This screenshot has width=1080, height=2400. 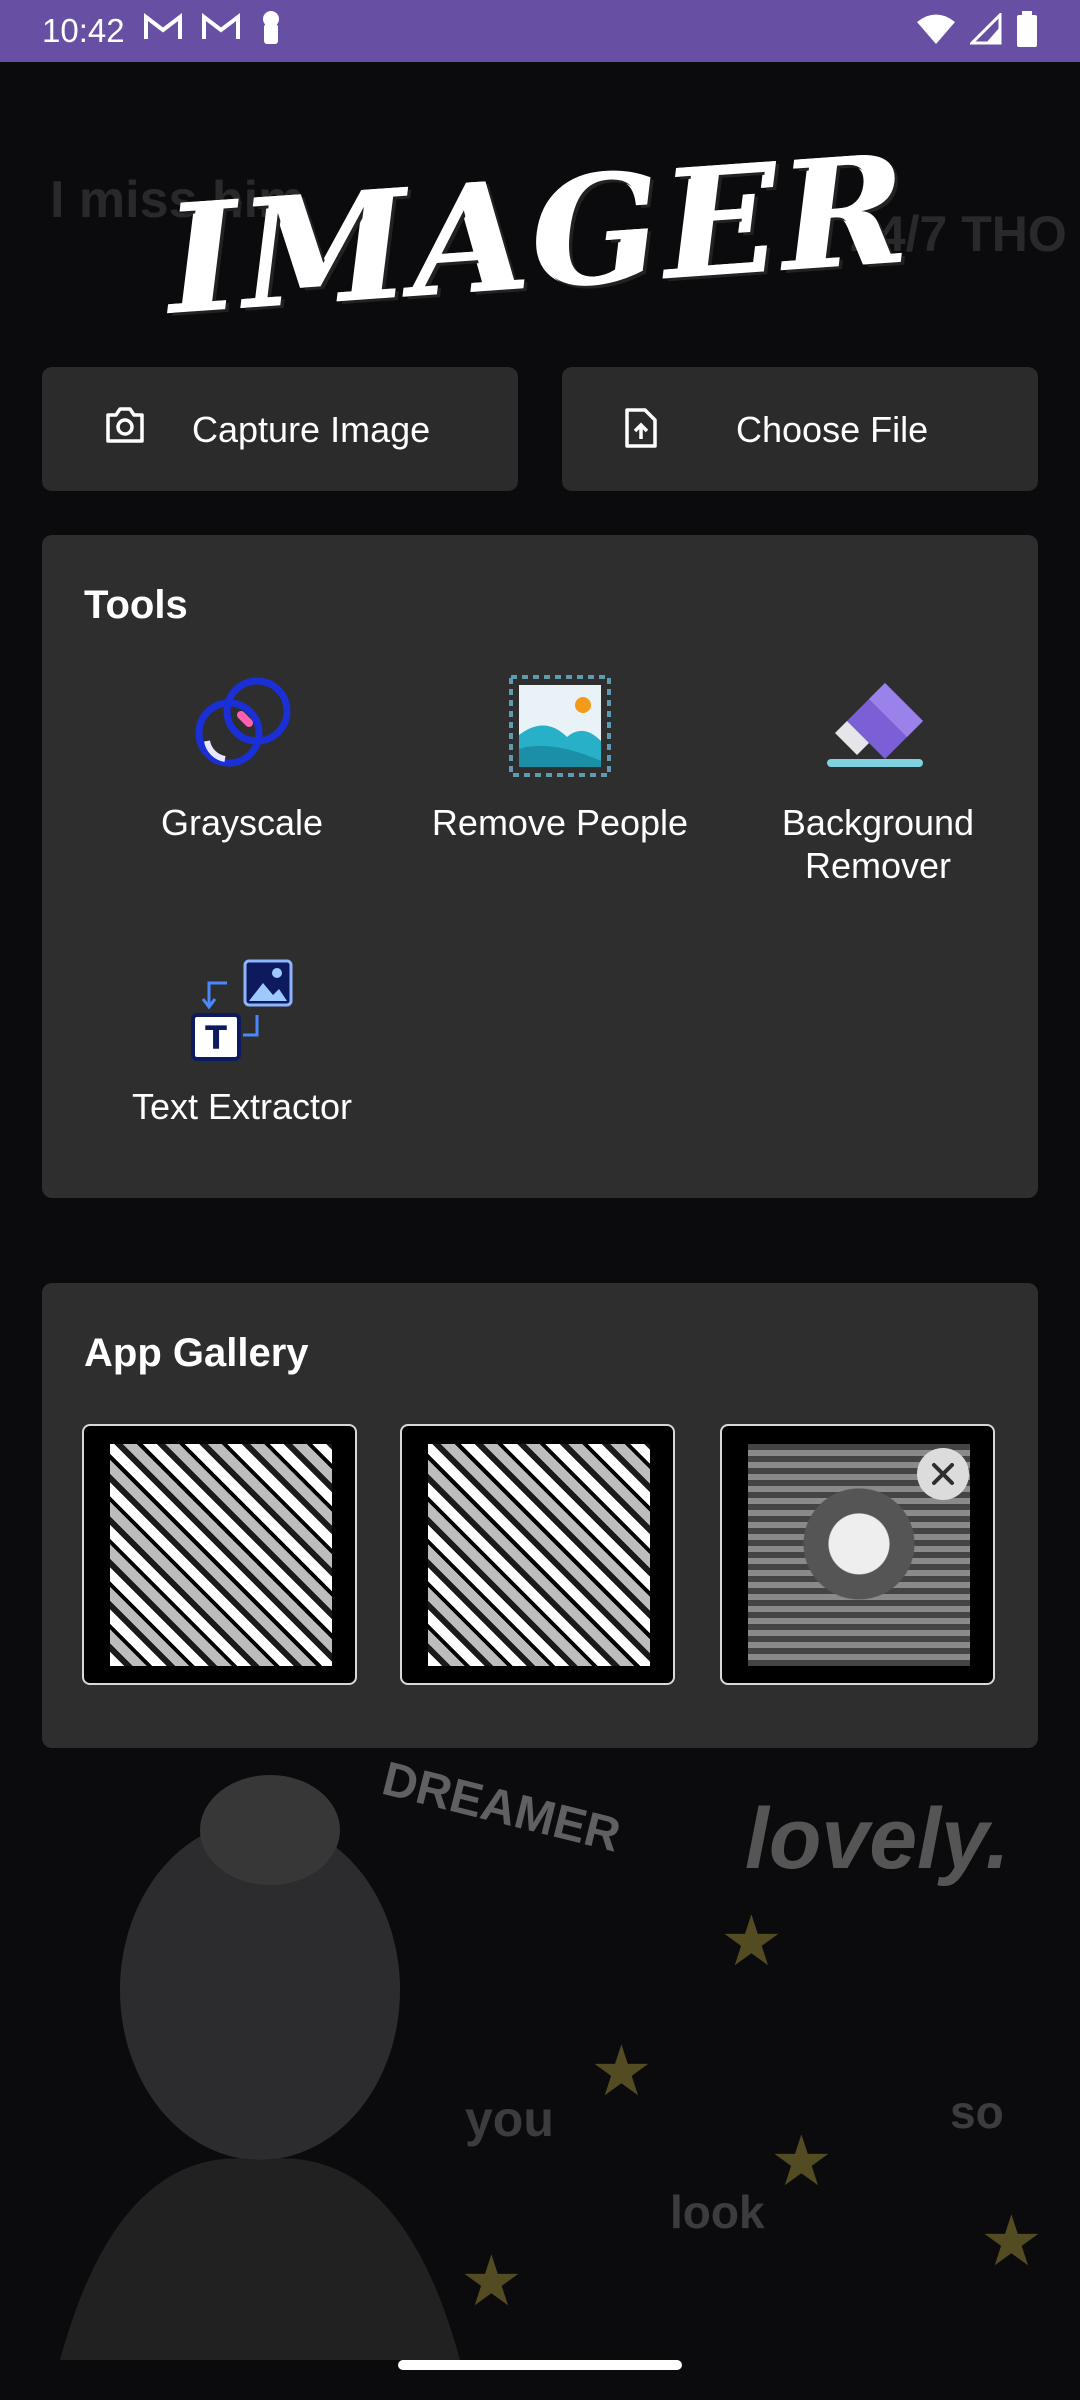 I want to click on choose-file-label: Choose File, so click(x=832, y=429).